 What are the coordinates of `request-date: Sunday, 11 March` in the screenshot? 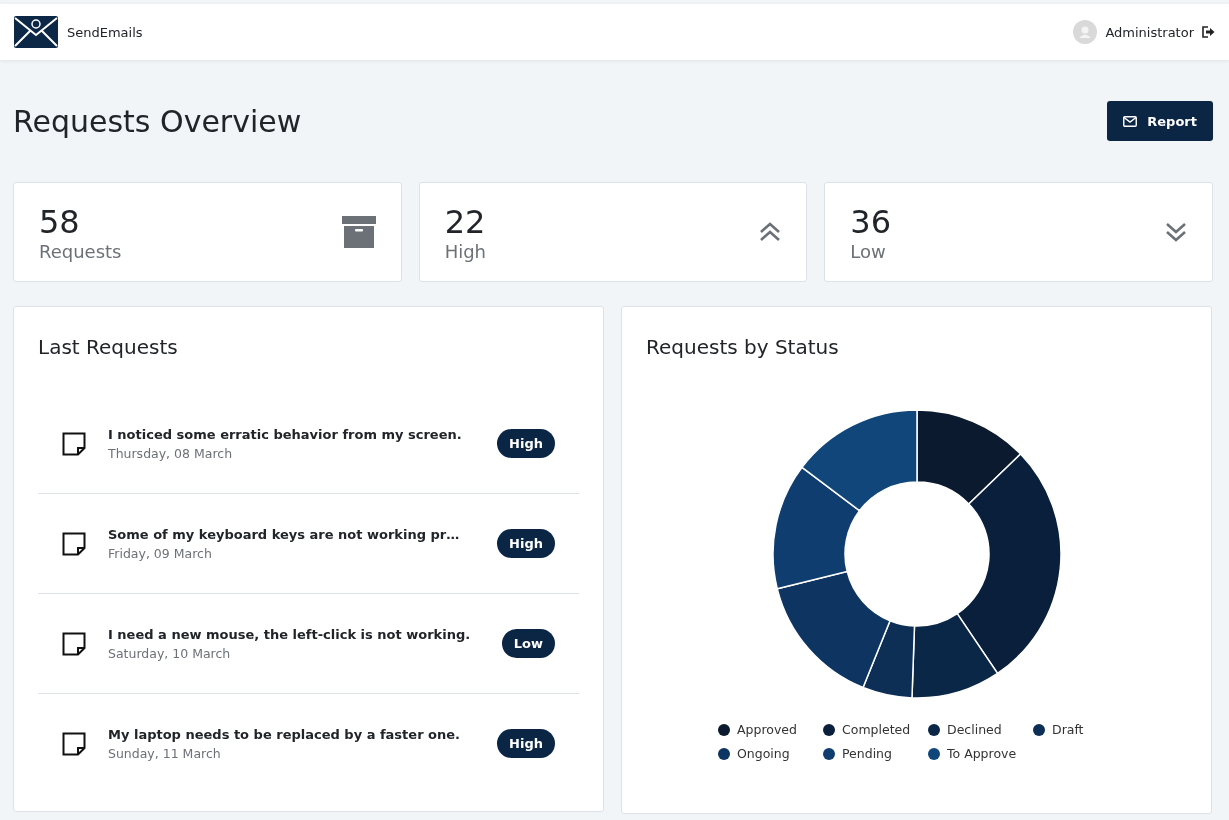 It's located at (164, 753).